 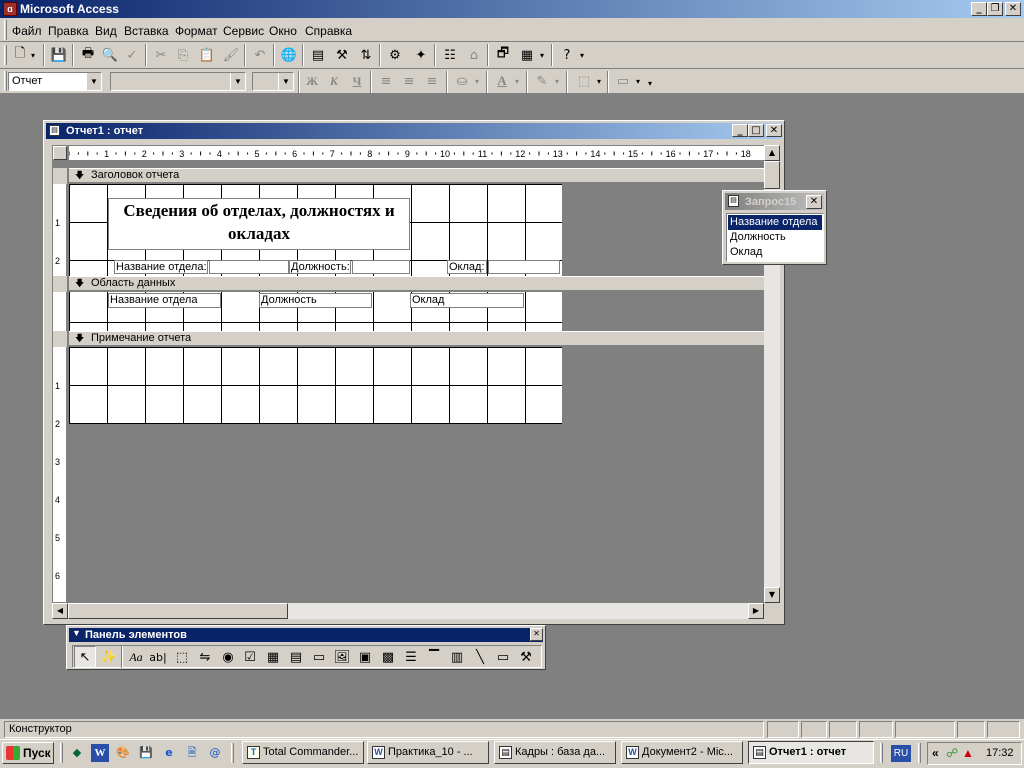 I want to click on scroll-down-button: ▼, so click(x=772, y=595).